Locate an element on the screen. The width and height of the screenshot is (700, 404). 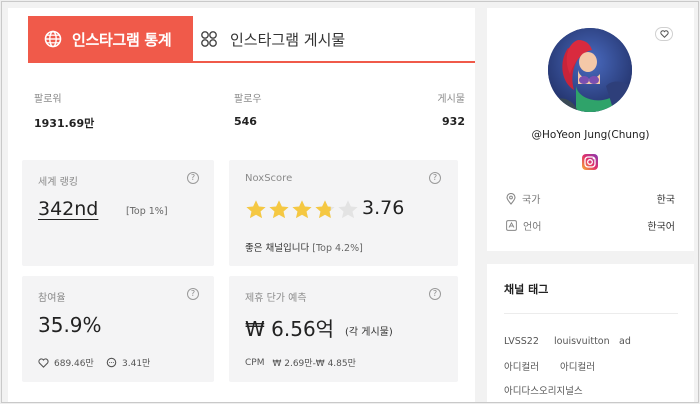
cpm-stat: CPM ₩ 2.69만-₩ 4.85만 is located at coordinates (300, 363).